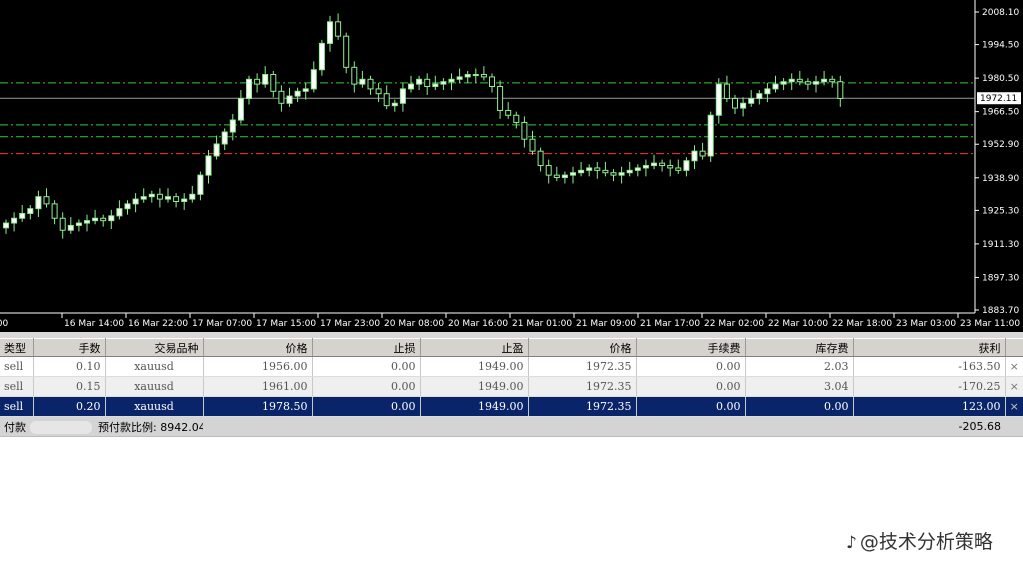 This screenshot has width=1023, height=579. I want to click on margin-level-label: 预付款比例:, so click(127, 427).